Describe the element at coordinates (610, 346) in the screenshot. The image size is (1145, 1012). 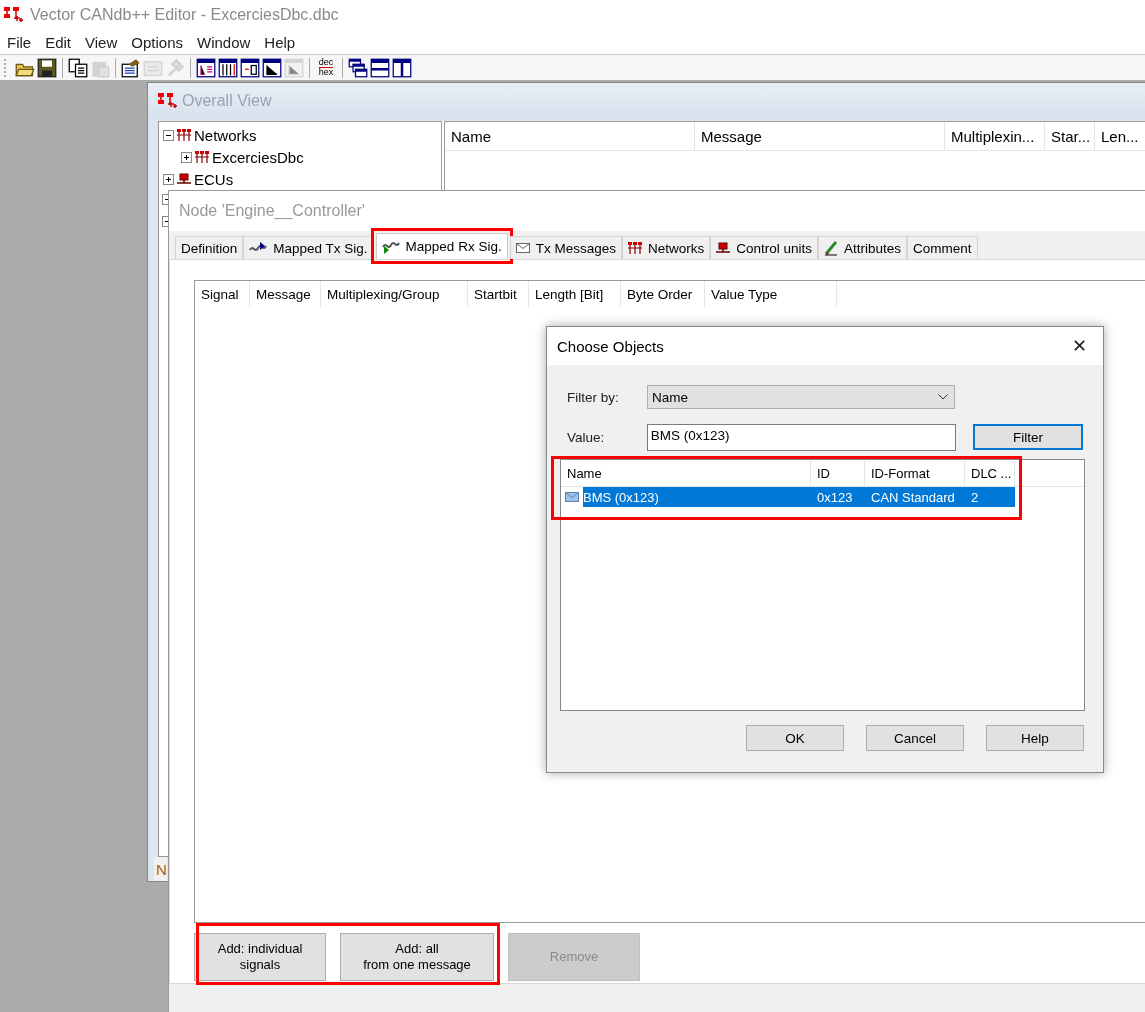
I see `dialog-title: Choose Objects` at that location.